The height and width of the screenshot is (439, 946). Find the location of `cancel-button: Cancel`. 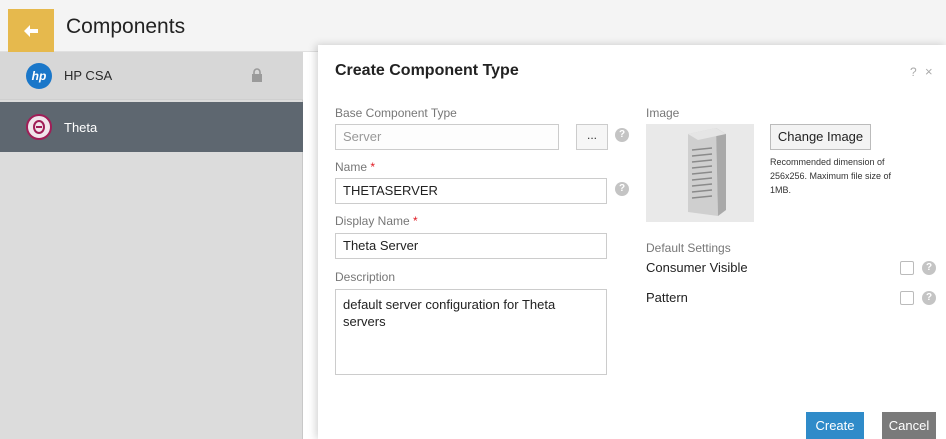

cancel-button: Cancel is located at coordinates (909, 425).